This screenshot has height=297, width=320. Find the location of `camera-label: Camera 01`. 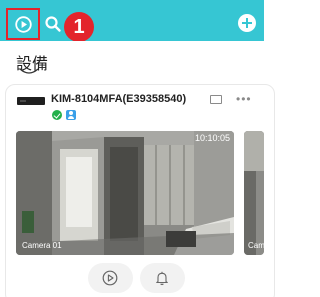

camera-label: Camera 01 is located at coordinates (42, 245).